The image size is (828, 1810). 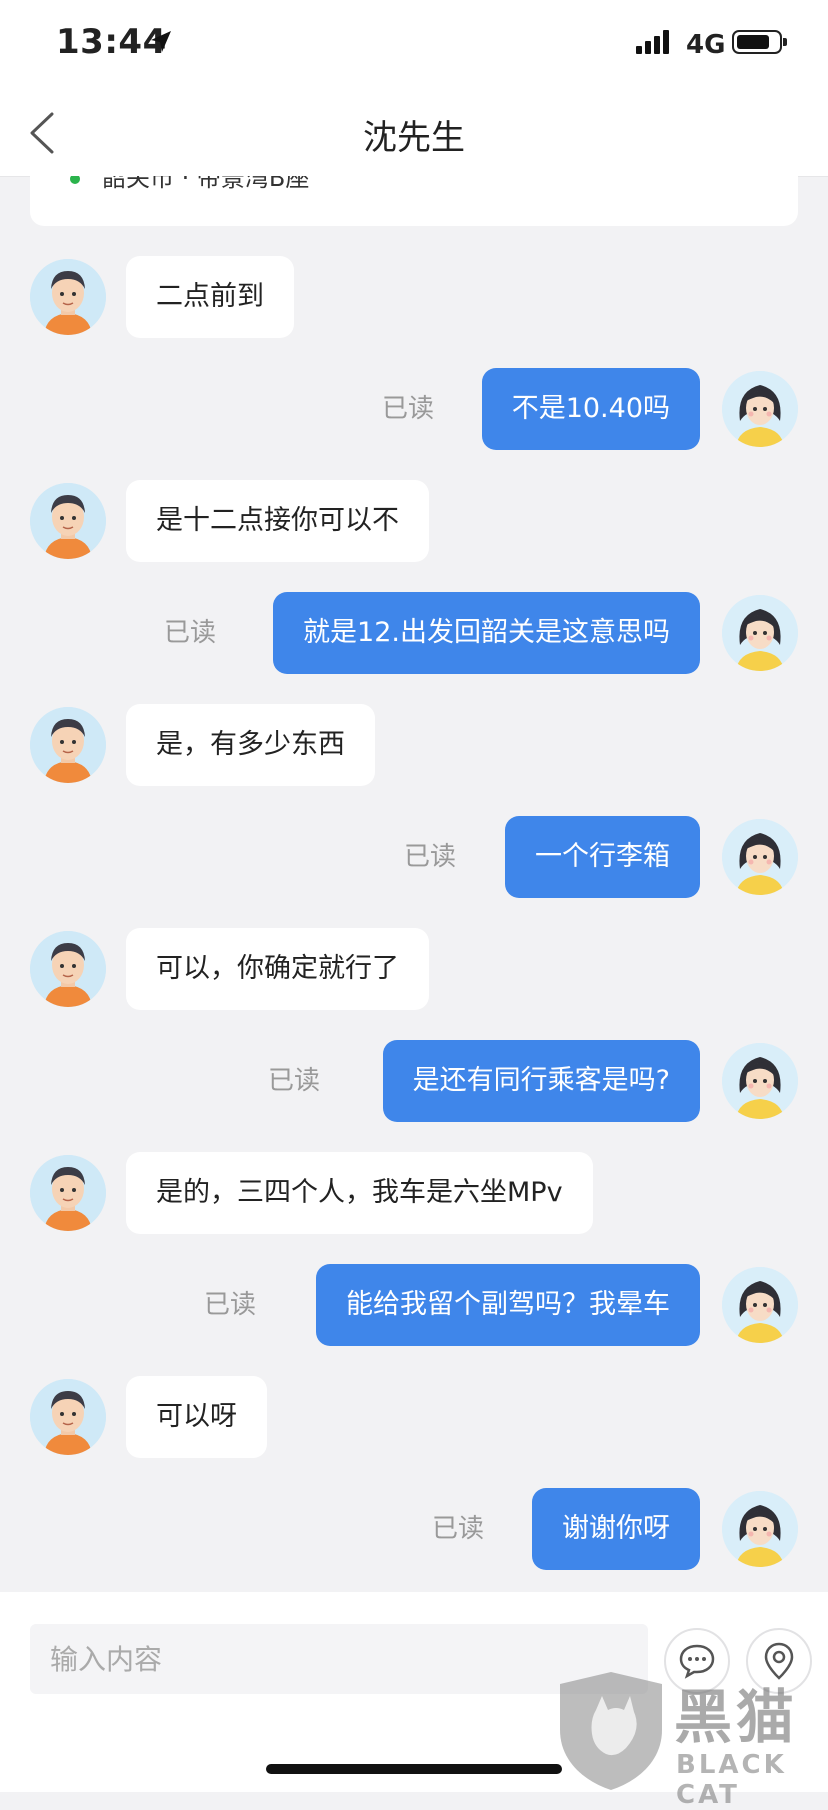 I want to click on cellular-signal-icon, so click(x=652, y=42).